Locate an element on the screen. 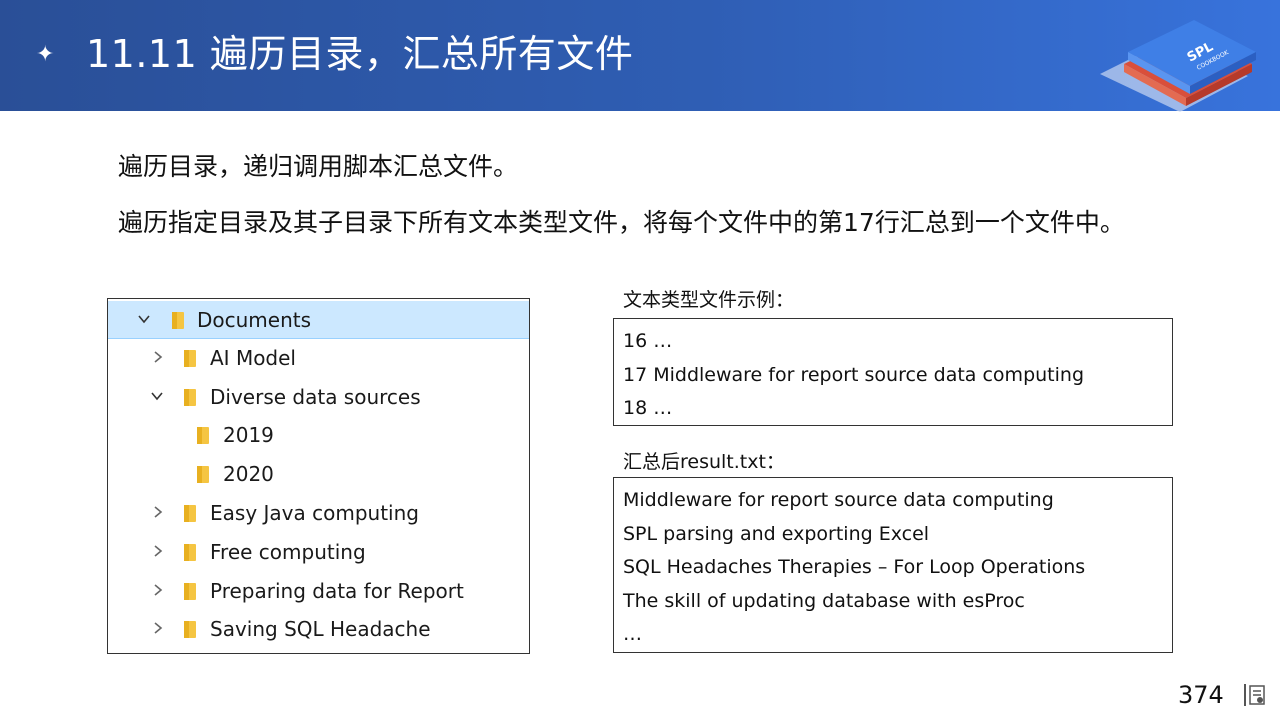 This screenshot has width=1280, height=720. tree-item-documents: Documents is located at coordinates (318, 320).